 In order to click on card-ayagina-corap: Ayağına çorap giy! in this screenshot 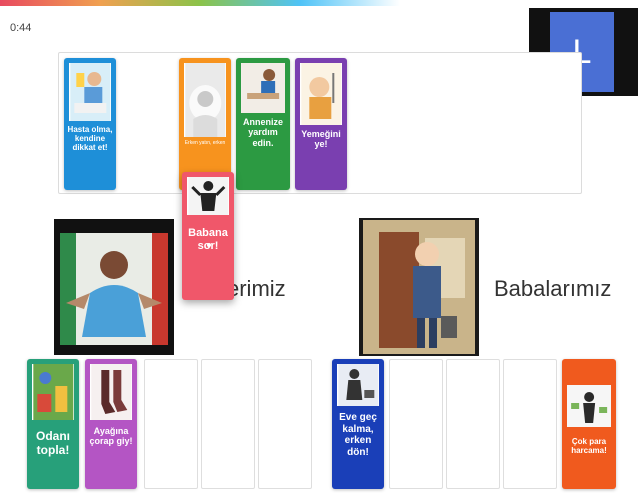, I will do `click(111, 424)`.